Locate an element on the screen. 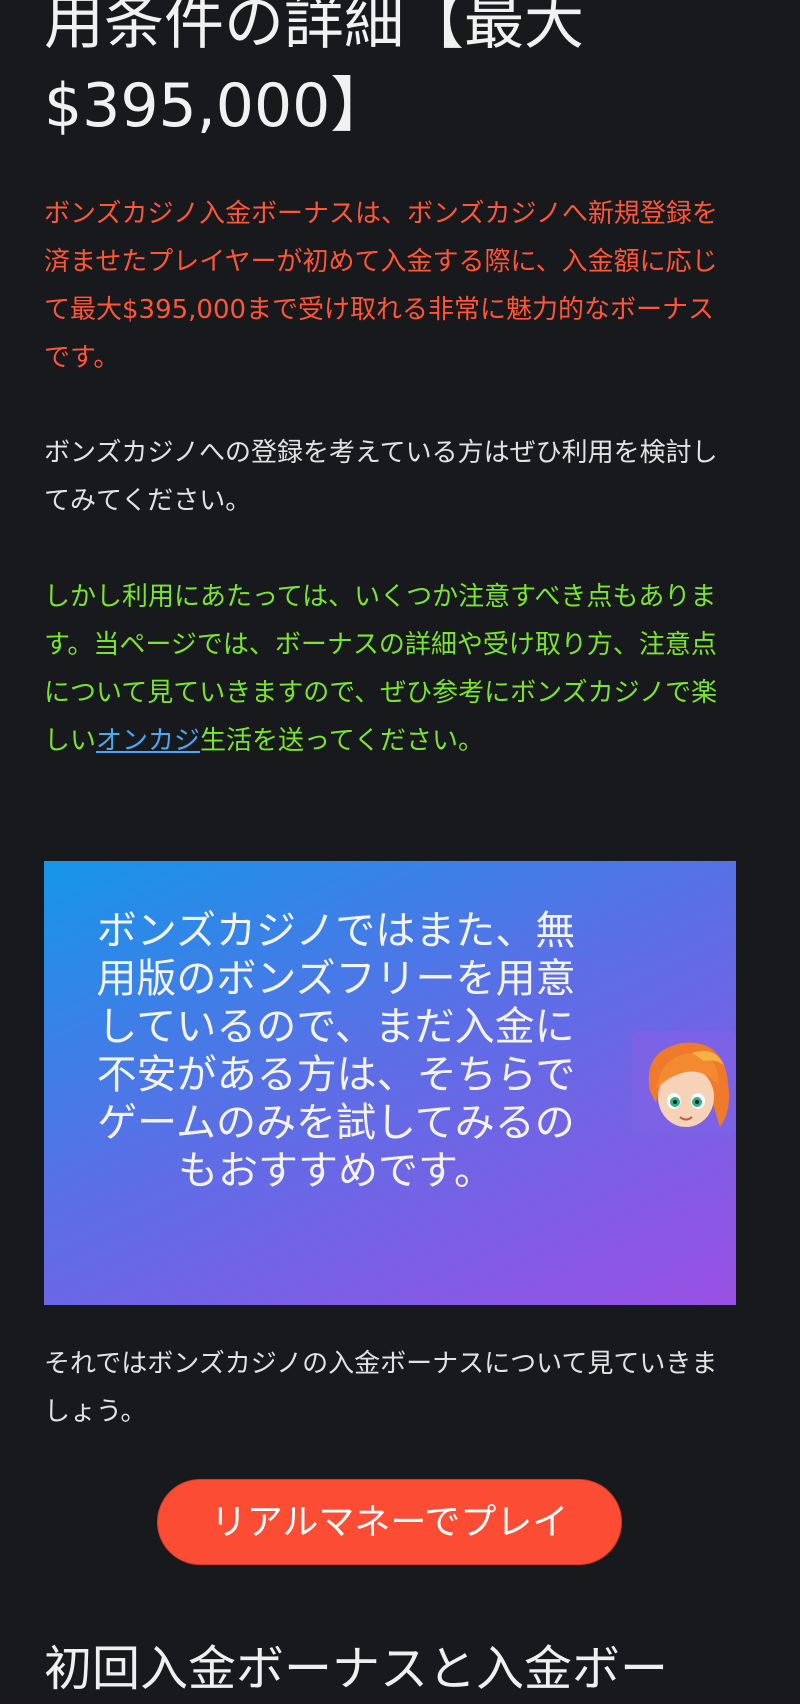  cartoon-girl-avatar-icon is located at coordinates (684, 1083).